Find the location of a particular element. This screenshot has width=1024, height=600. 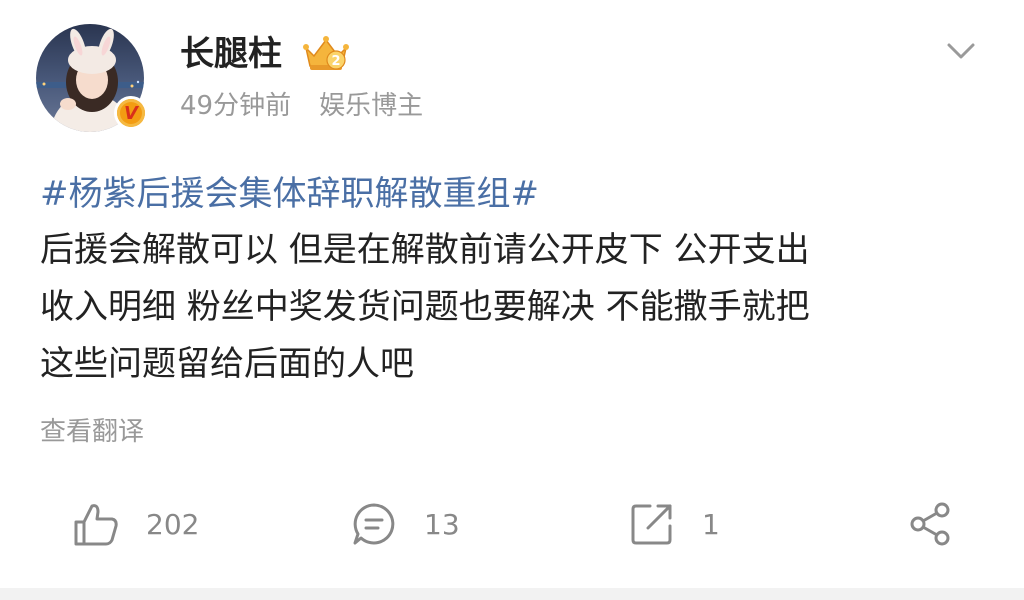

post-line: 后援会解散可以 但是在解散前请公开皮下 公开支出 is located at coordinates (425, 250).